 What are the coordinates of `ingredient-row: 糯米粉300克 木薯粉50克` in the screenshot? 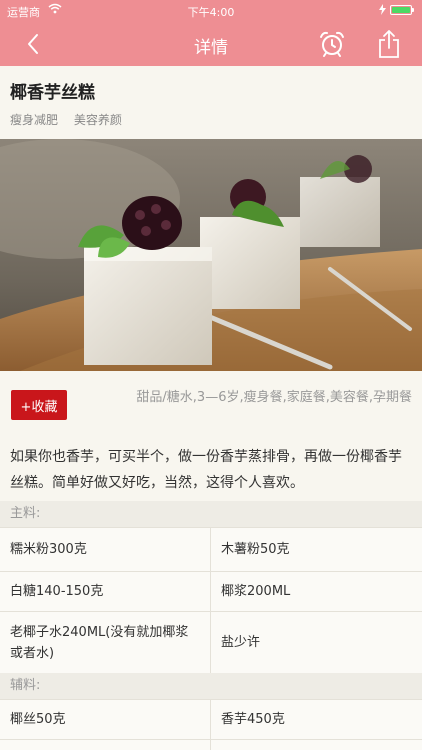 It's located at (211, 549).